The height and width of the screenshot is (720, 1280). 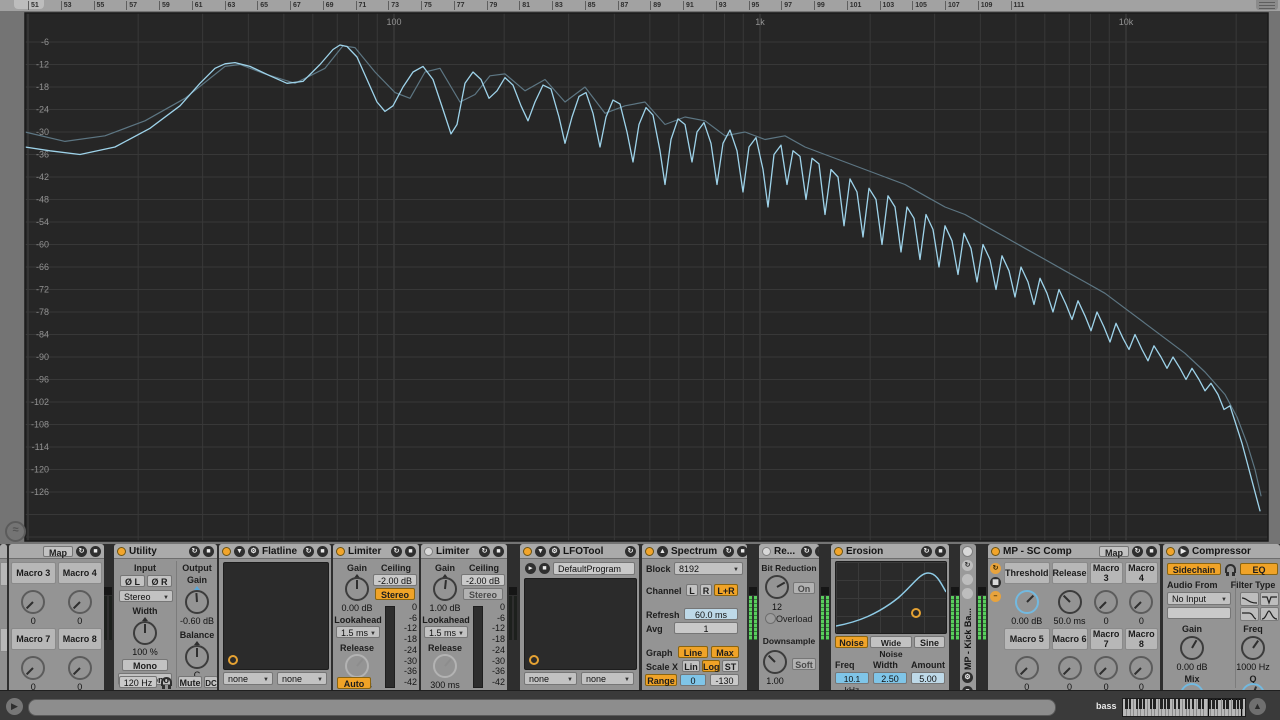 What do you see at coordinates (145, 633) in the screenshot?
I see `width-knob` at bounding box center [145, 633].